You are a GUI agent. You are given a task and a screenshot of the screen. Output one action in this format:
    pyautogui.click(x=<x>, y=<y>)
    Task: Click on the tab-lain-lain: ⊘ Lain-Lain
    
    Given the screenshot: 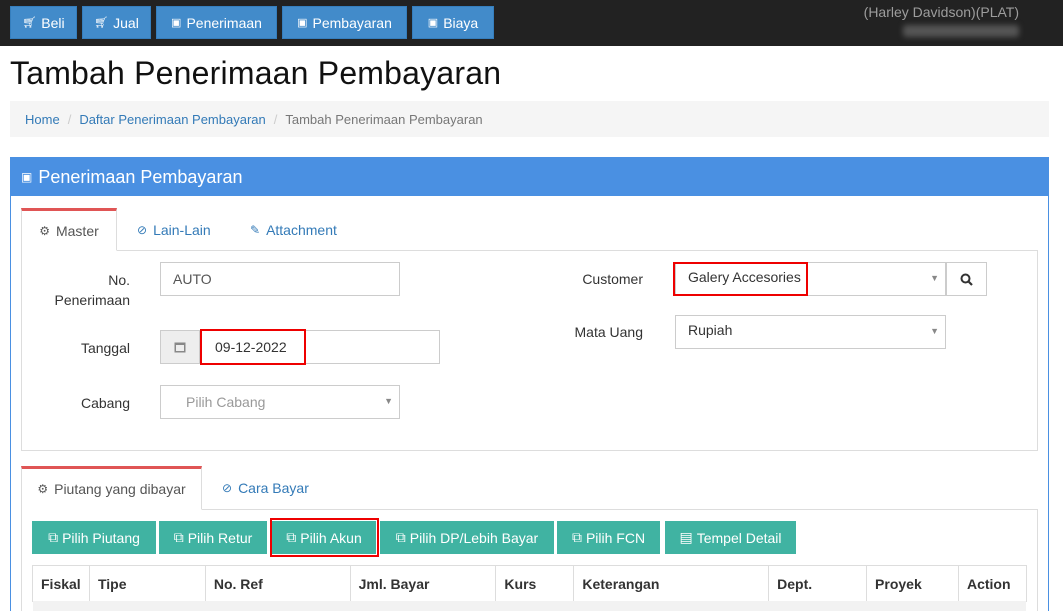 What is the action you would take?
    pyautogui.click(x=174, y=229)
    